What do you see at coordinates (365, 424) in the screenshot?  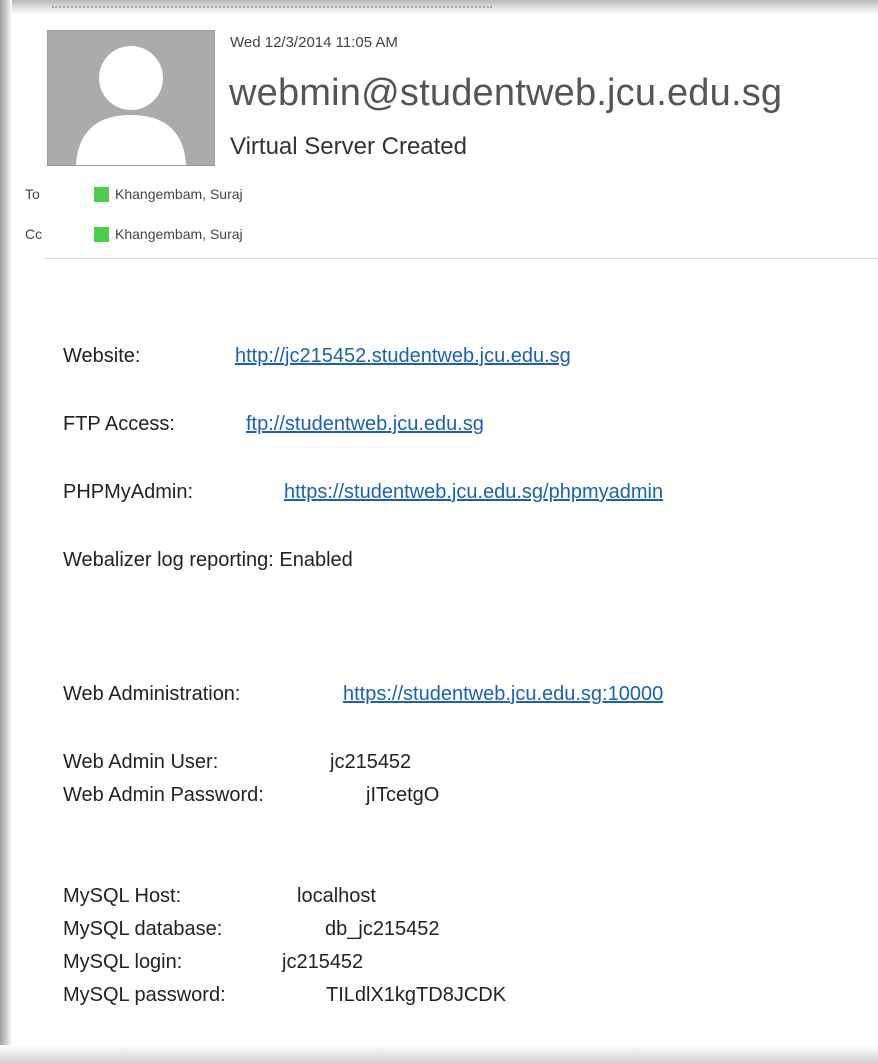 I see `ftp-link: ftp://studentweb.jcu.edu.sg` at bounding box center [365, 424].